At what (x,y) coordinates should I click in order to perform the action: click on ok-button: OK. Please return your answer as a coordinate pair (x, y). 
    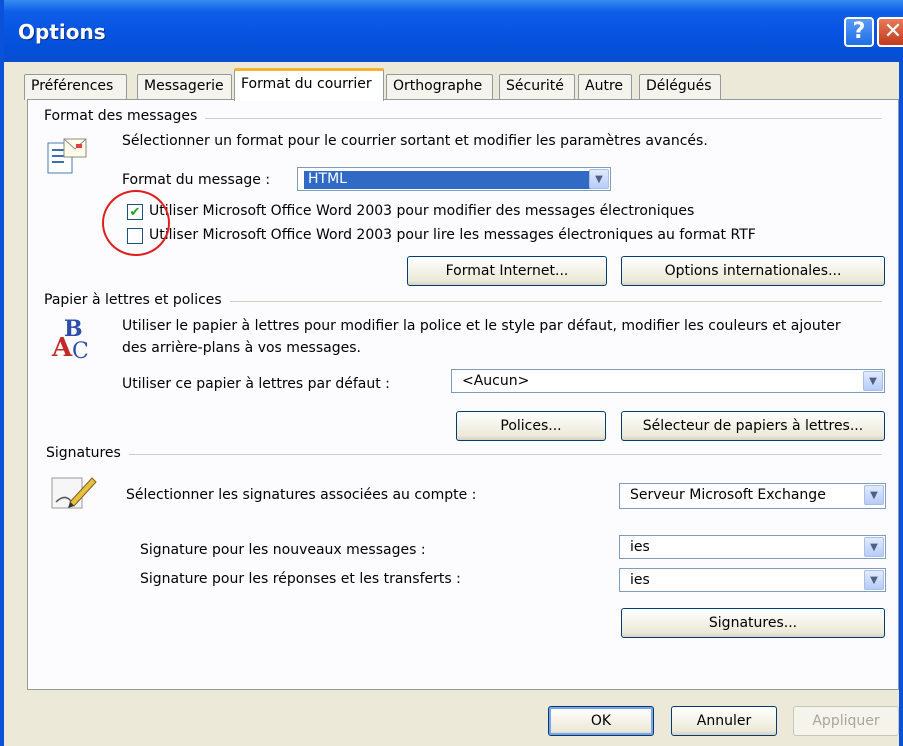
    Looking at the image, I should click on (601, 721).